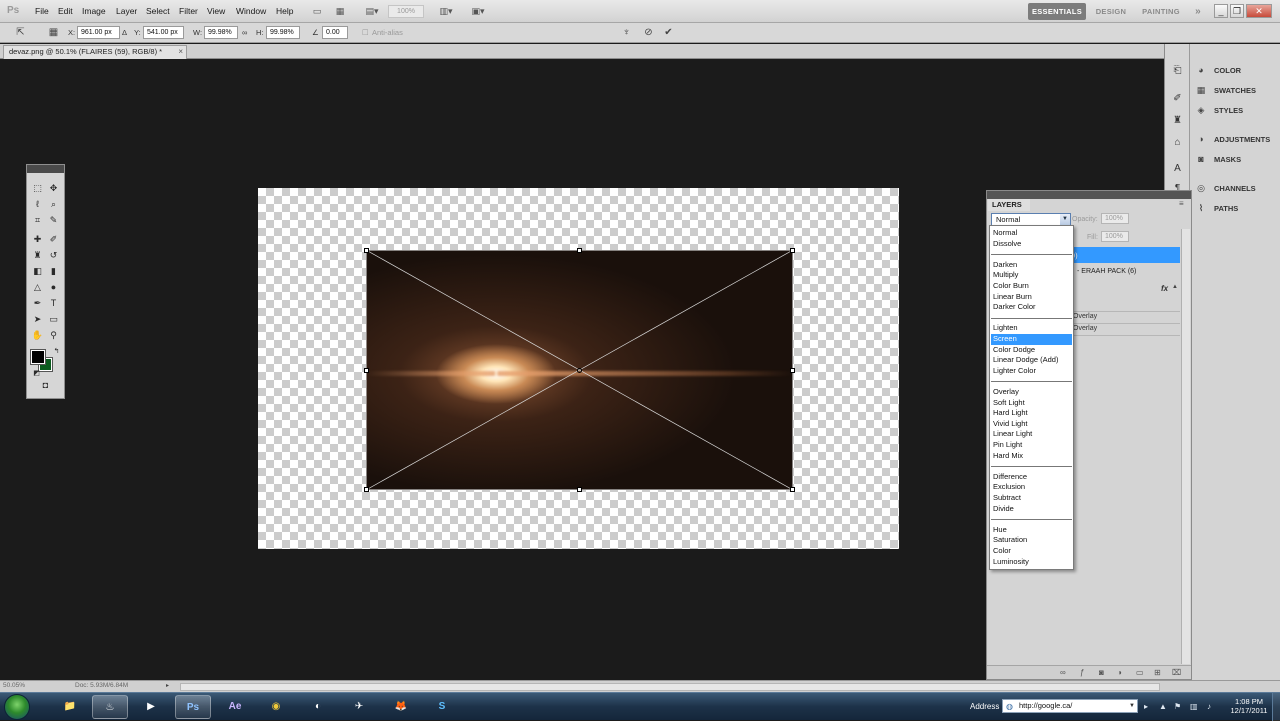  I want to click on show-desktop-button, so click(1276, 707).